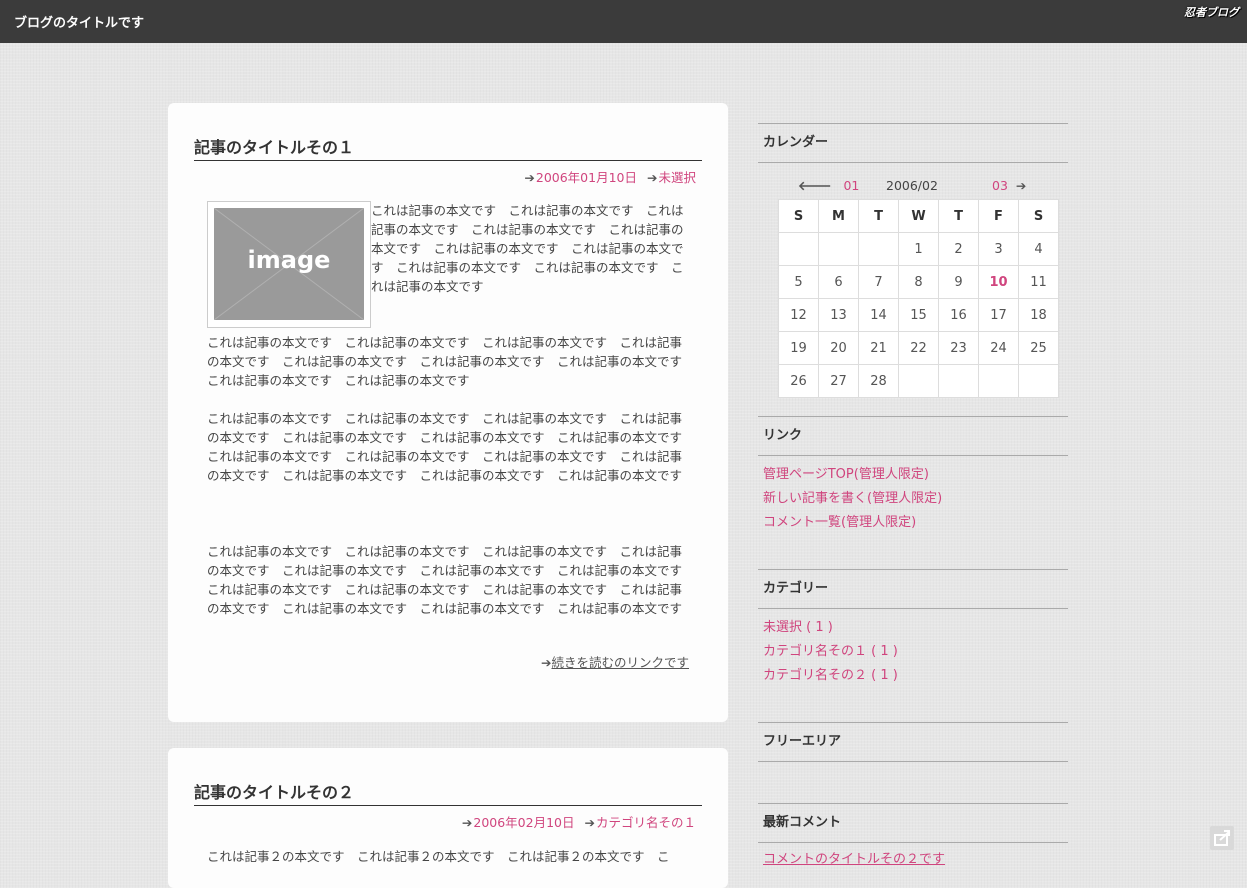  Describe the element at coordinates (878, 315) in the screenshot. I see `calendar-day: 14` at that location.